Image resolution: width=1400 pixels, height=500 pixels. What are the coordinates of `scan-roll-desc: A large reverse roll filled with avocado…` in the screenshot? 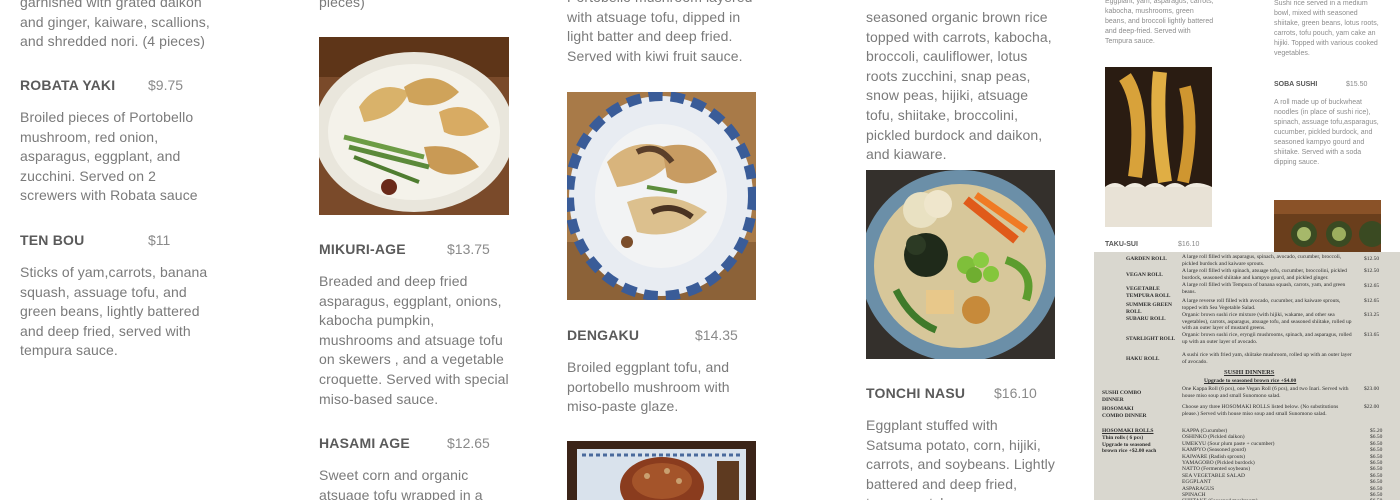 It's located at (1261, 304).